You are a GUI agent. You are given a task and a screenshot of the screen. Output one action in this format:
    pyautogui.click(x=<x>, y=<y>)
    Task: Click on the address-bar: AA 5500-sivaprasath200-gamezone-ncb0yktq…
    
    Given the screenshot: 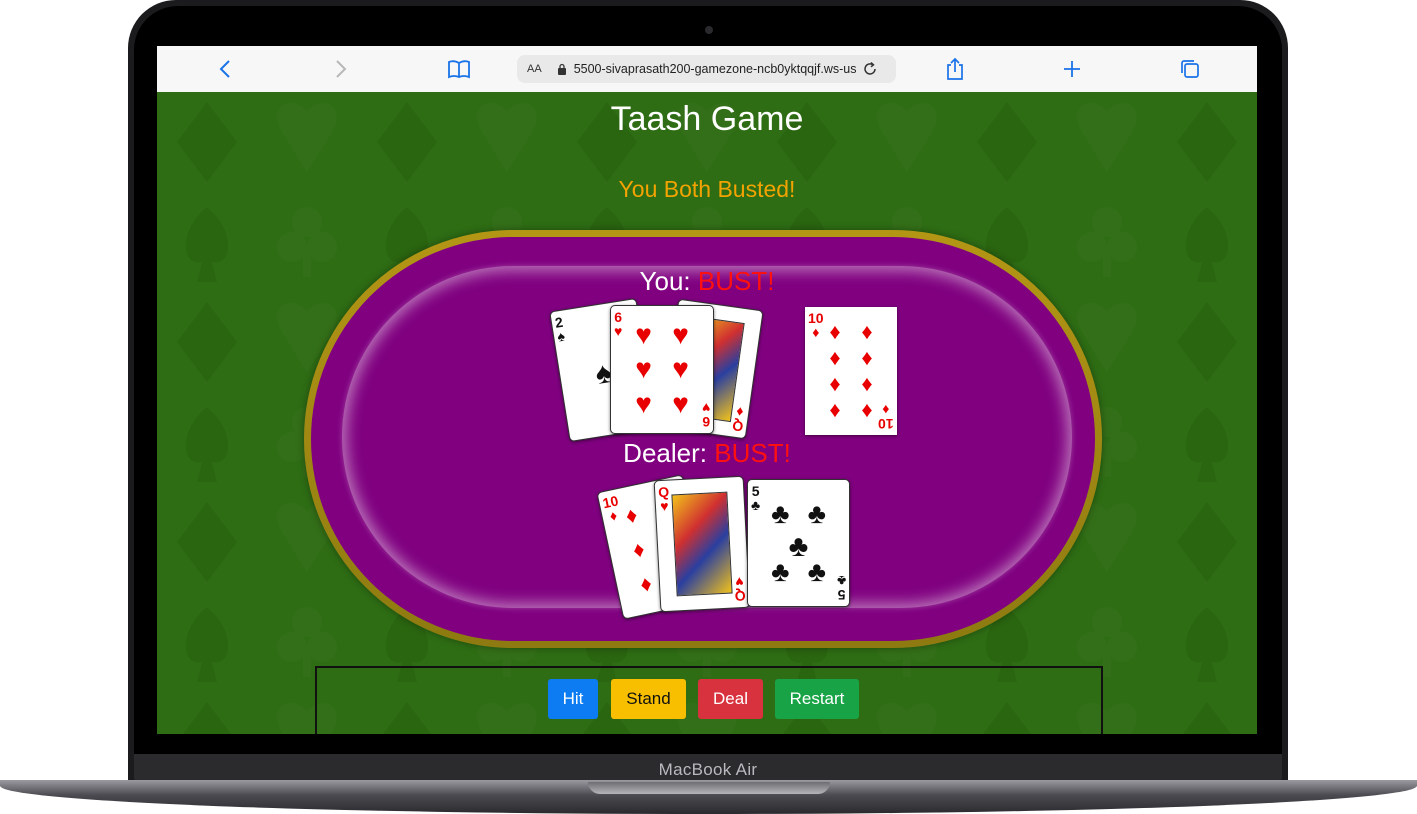 What is the action you would take?
    pyautogui.click(x=706, y=69)
    